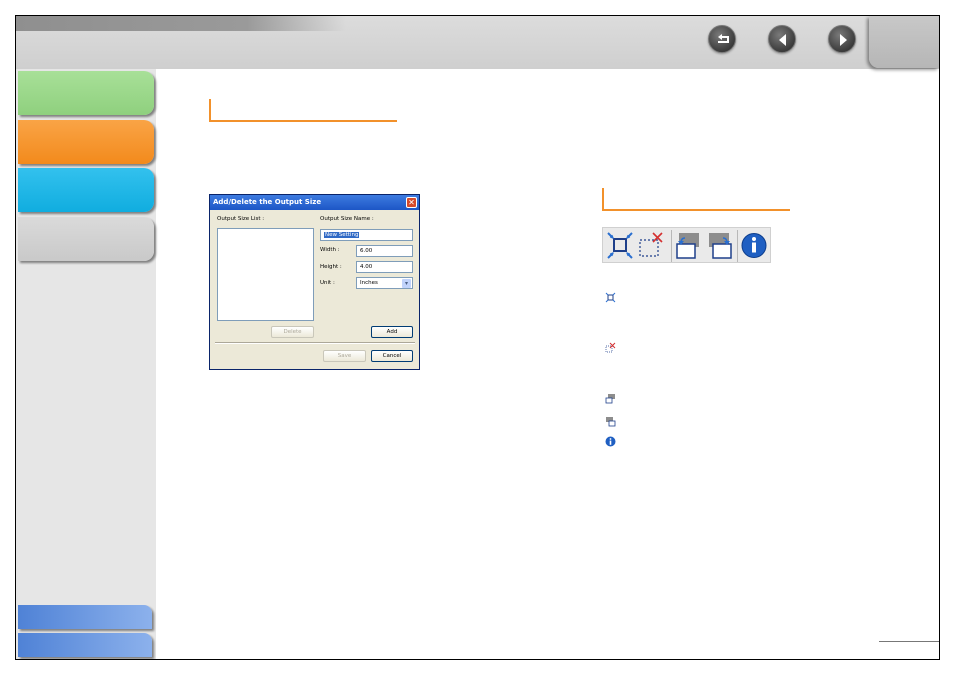 This screenshot has height=674, width=954. I want to click on heading-marker-left, so click(210, 110).